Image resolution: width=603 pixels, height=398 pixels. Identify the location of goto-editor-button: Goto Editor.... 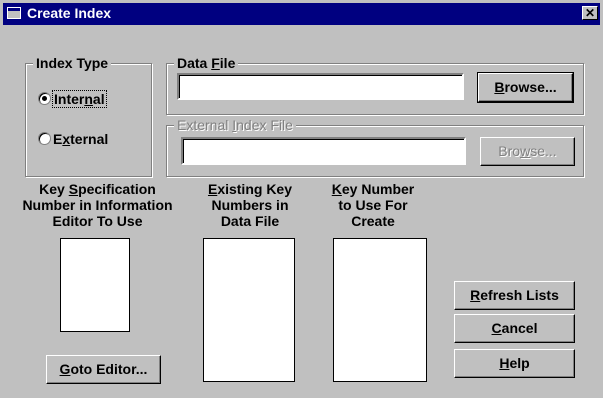
(103, 369).